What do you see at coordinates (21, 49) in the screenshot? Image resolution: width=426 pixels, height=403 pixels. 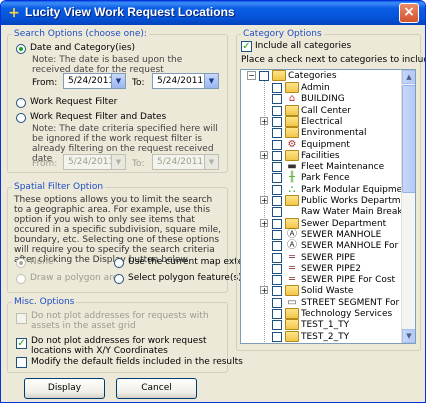 I see `date-category-radio` at bounding box center [21, 49].